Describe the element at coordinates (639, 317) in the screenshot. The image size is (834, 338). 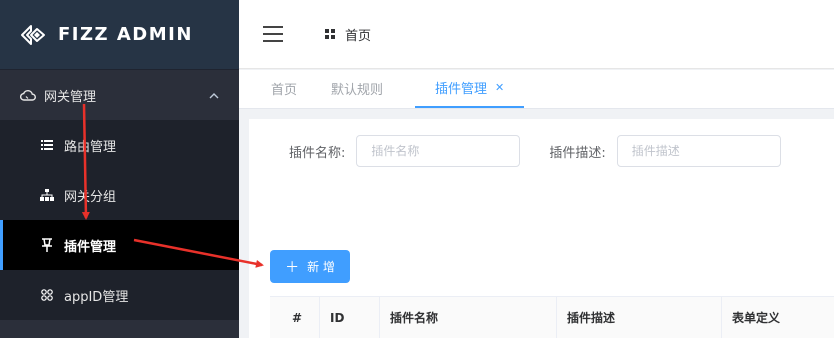
I see `column-header: 插件描述` at that location.